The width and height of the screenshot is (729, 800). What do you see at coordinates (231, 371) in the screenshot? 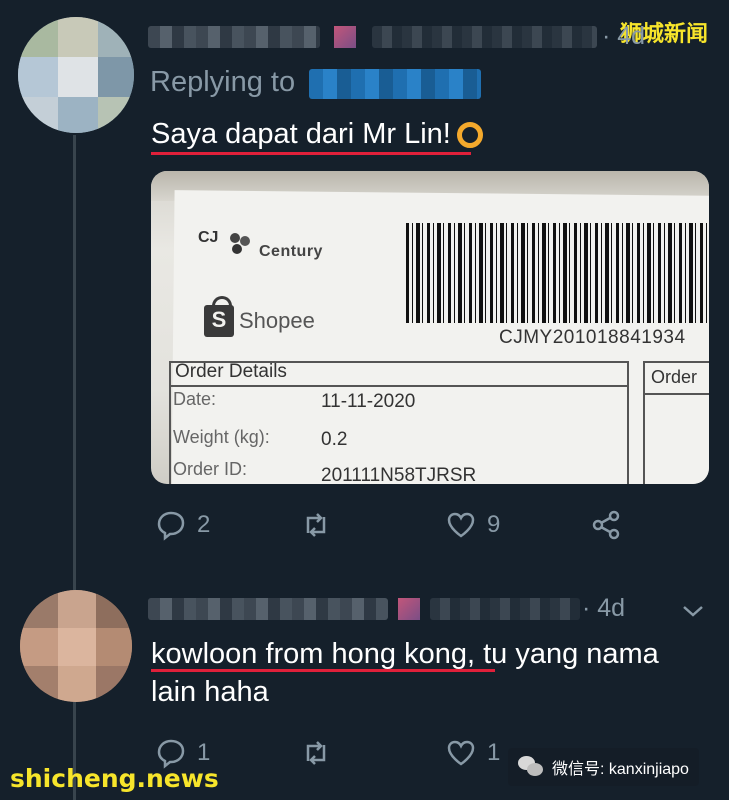
I see `order-details-title: Order Details` at bounding box center [231, 371].